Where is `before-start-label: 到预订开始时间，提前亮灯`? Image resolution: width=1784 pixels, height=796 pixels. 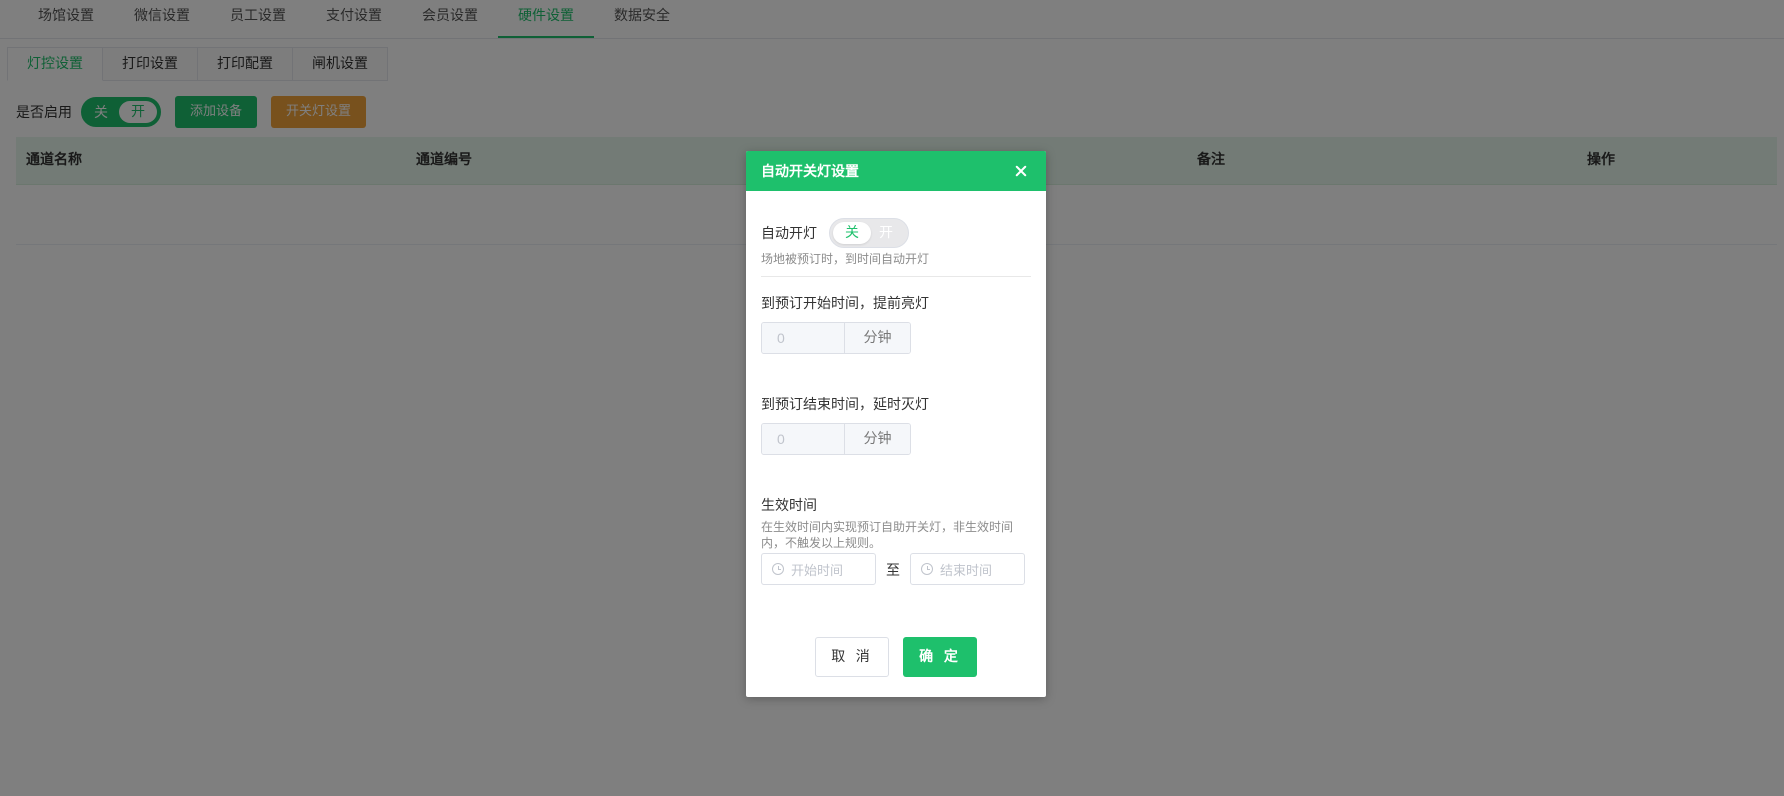
before-start-label: 到预订开始时间，提前亮灯 is located at coordinates (845, 304).